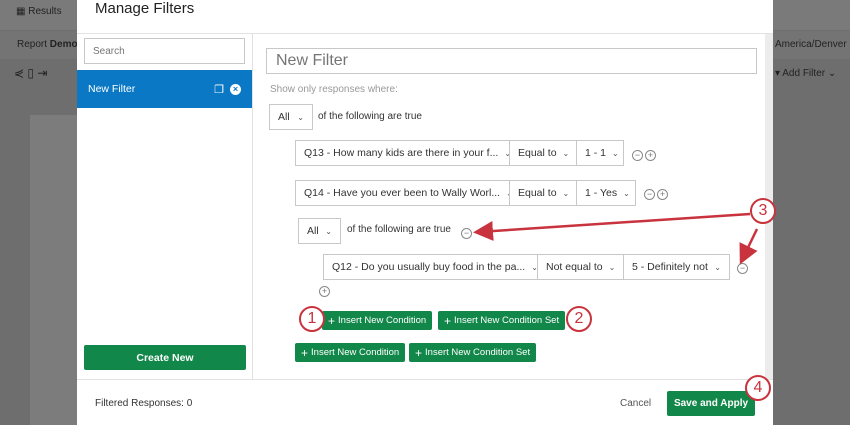 Image resolution: width=850 pixels, height=425 pixels. What do you see at coordinates (312, 319) in the screenshot?
I see `annotation-1: 1` at bounding box center [312, 319].